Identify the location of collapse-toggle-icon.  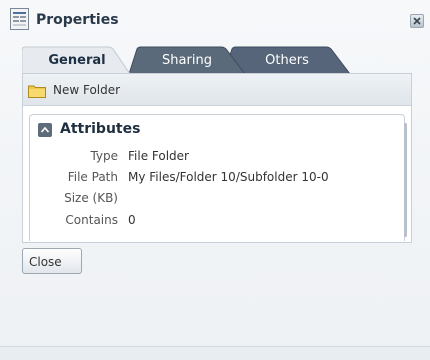
(45, 130).